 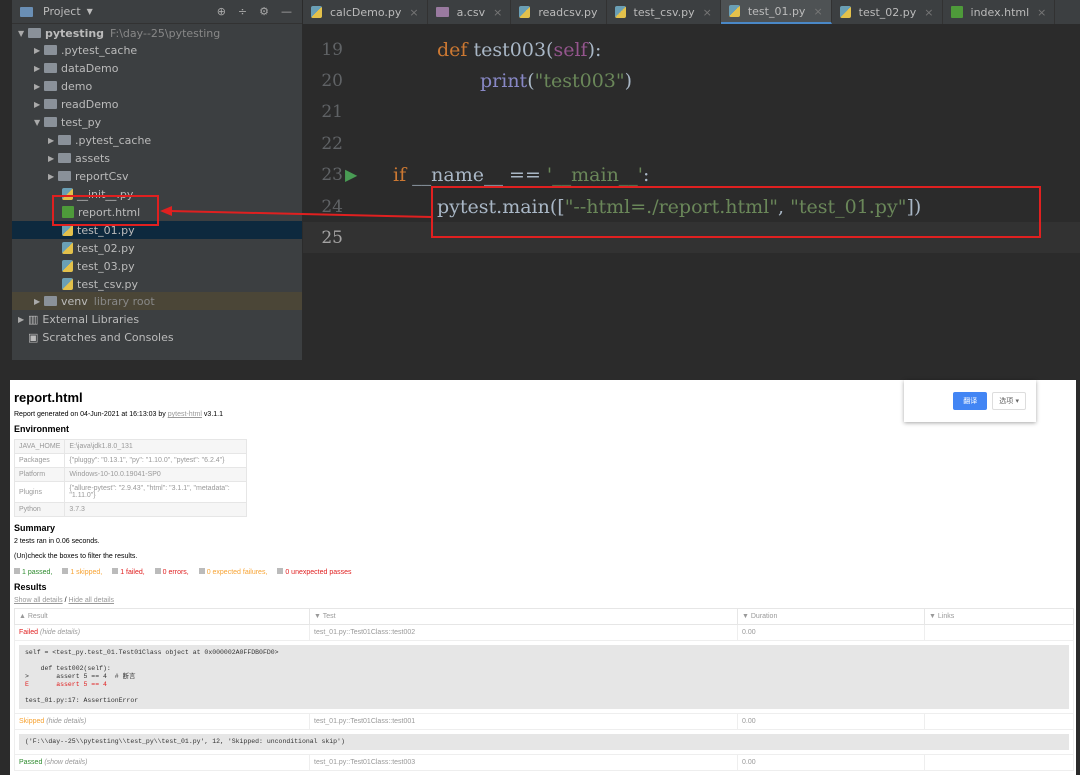 What do you see at coordinates (887, 12) in the screenshot?
I see `tab-test-02: test_02.py ×` at bounding box center [887, 12].